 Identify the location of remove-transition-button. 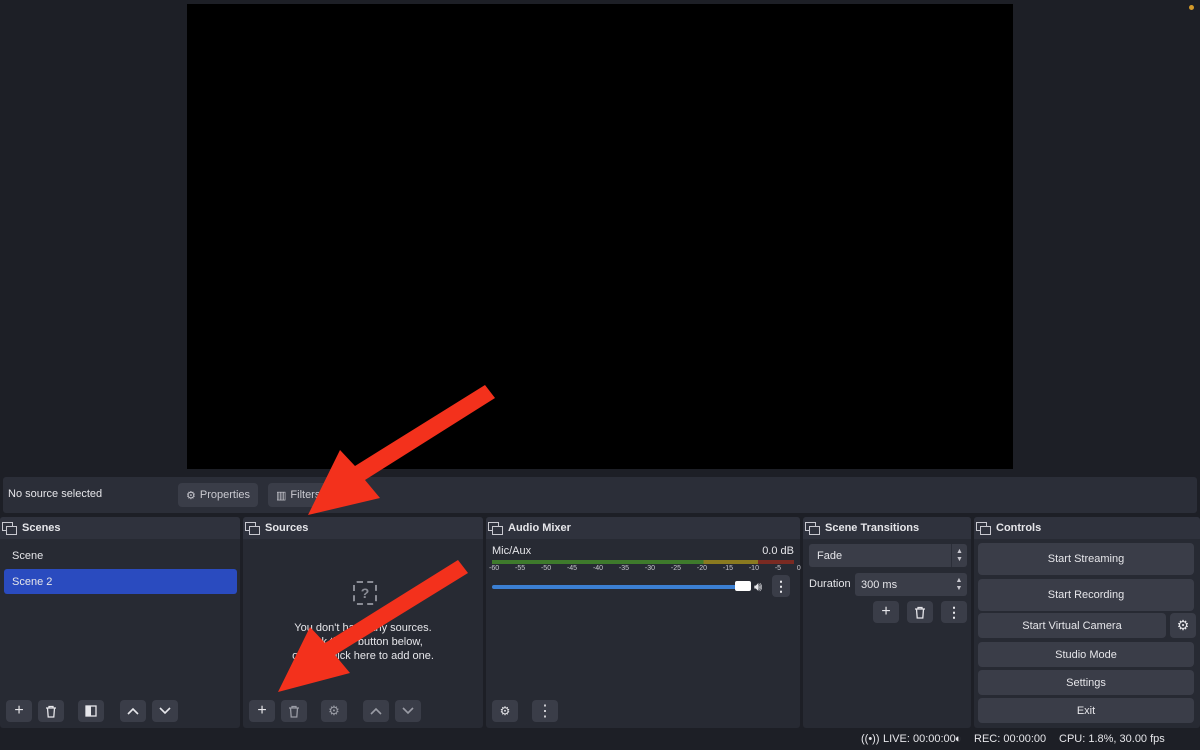
(920, 612).